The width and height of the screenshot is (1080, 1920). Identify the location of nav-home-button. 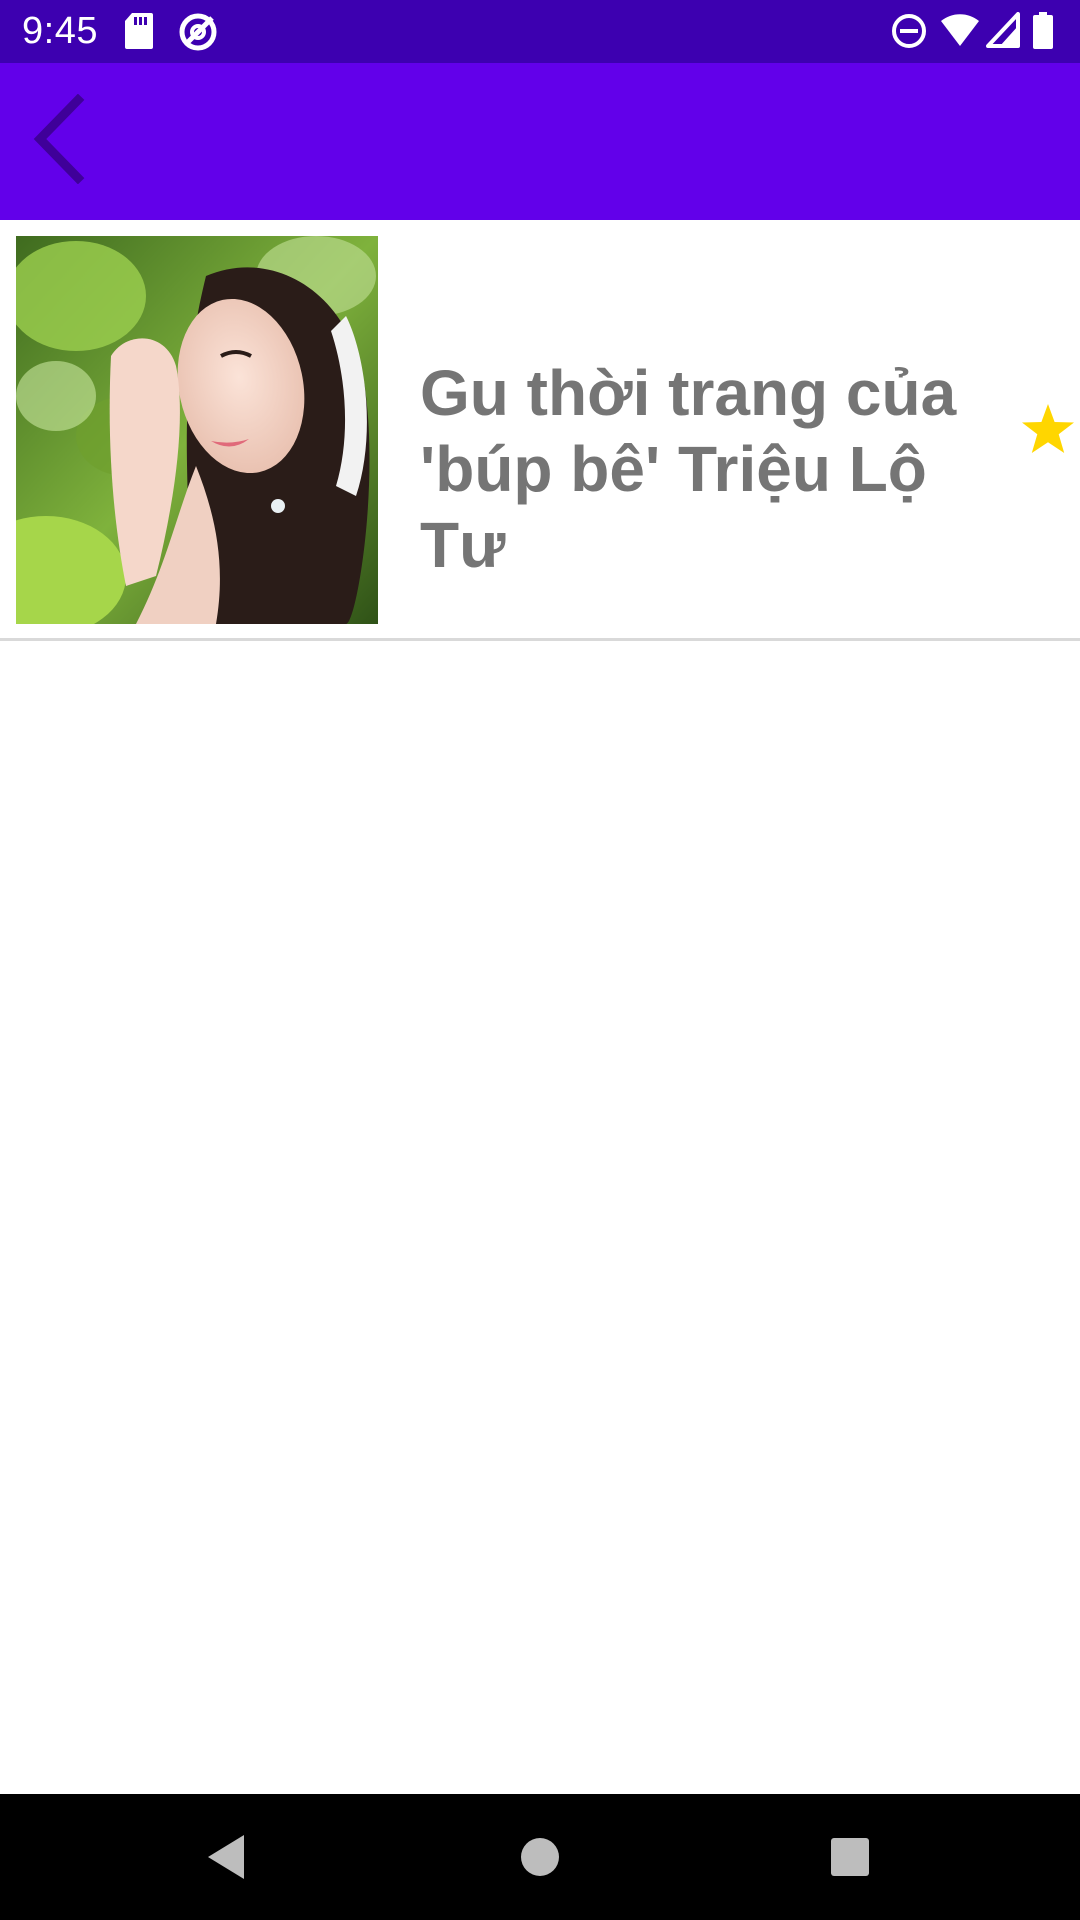
(540, 1859).